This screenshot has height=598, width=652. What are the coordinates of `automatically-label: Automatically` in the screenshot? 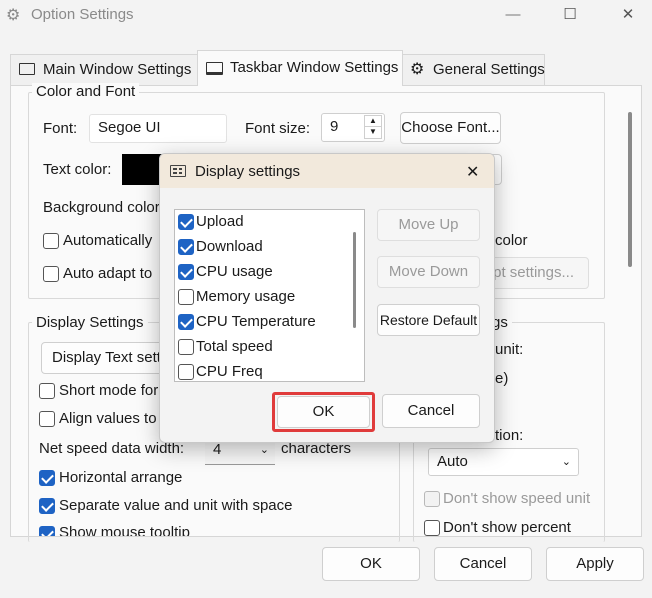 It's located at (108, 240).